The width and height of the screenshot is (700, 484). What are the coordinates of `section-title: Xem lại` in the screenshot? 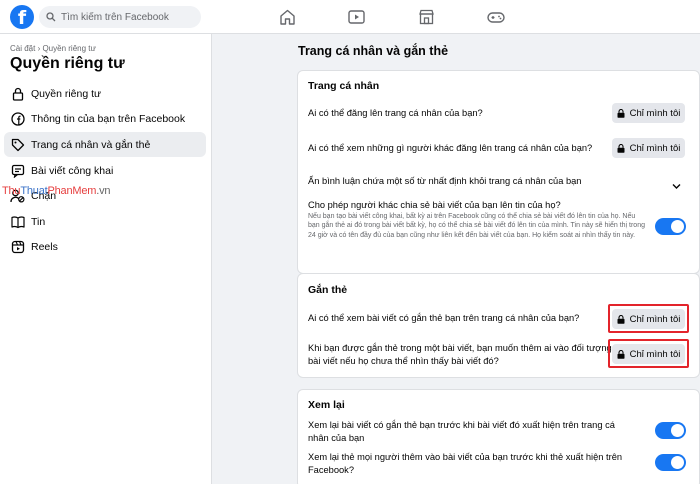 It's located at (326, 405).